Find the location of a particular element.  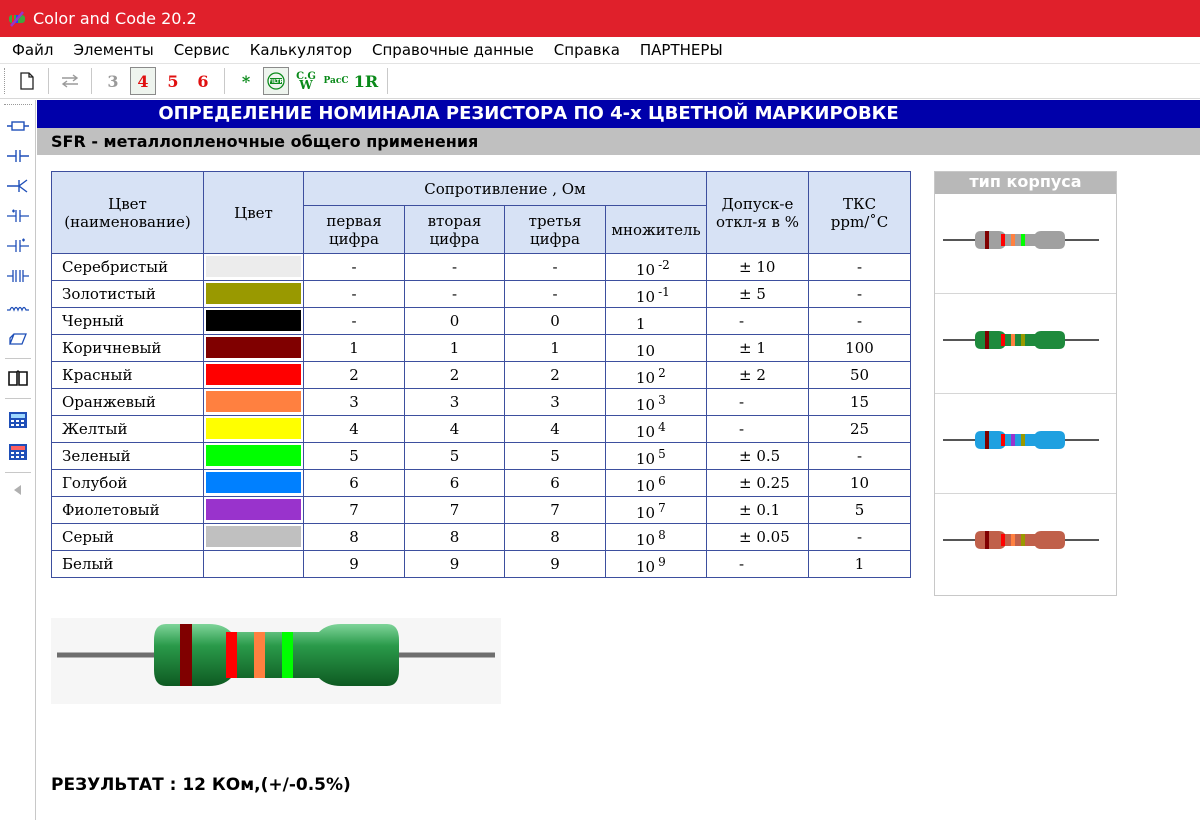

menu-elements: Элементы is located at coordinates (113, 50).